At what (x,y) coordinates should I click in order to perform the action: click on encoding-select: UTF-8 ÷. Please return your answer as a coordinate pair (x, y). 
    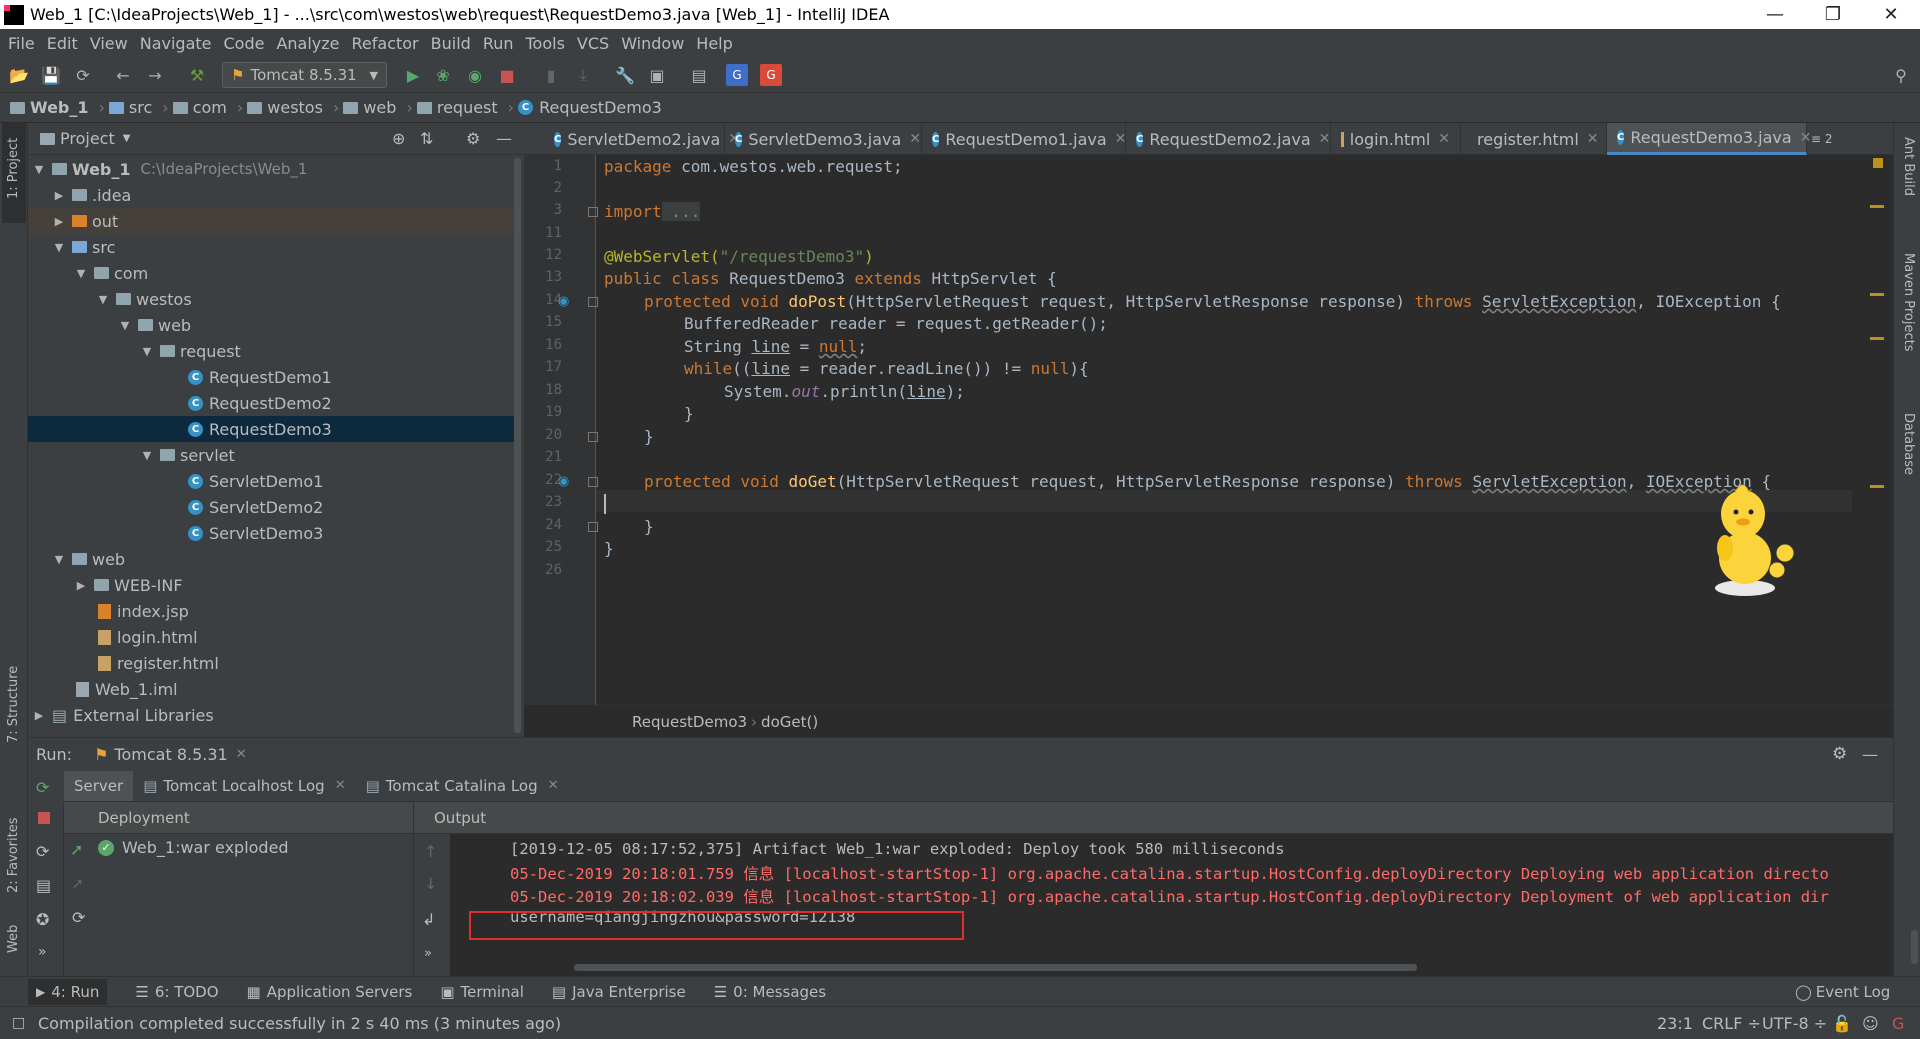
    Looking at the image, I should click on (1794, 1023).